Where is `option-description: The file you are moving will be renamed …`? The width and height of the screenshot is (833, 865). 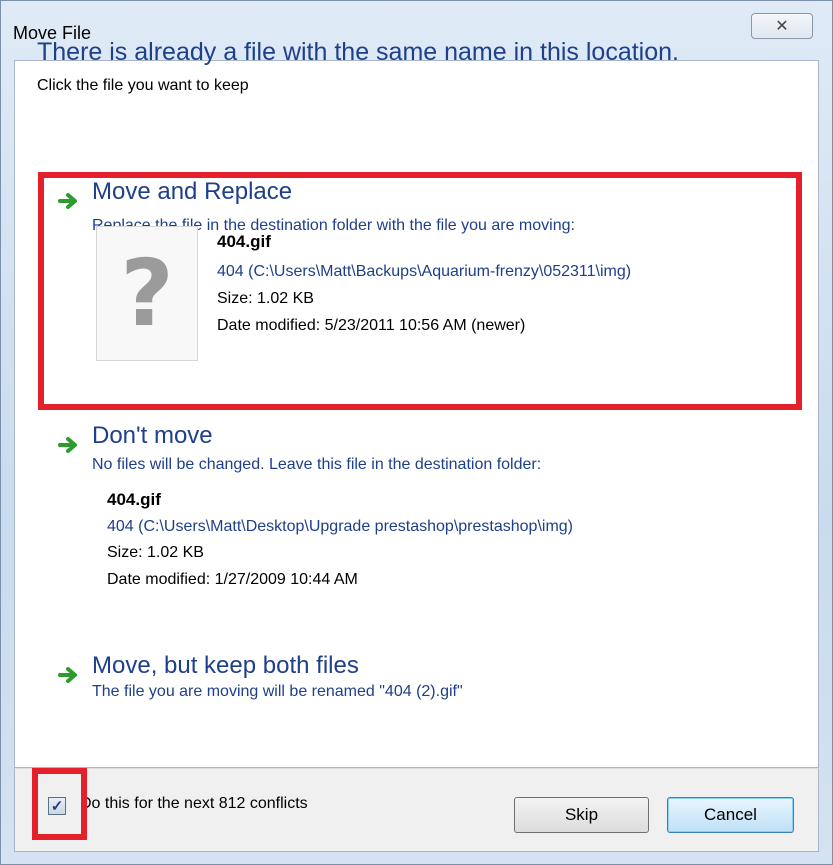
option-description: The file you are moving will be renamed … is located at coordinates (277, 691).